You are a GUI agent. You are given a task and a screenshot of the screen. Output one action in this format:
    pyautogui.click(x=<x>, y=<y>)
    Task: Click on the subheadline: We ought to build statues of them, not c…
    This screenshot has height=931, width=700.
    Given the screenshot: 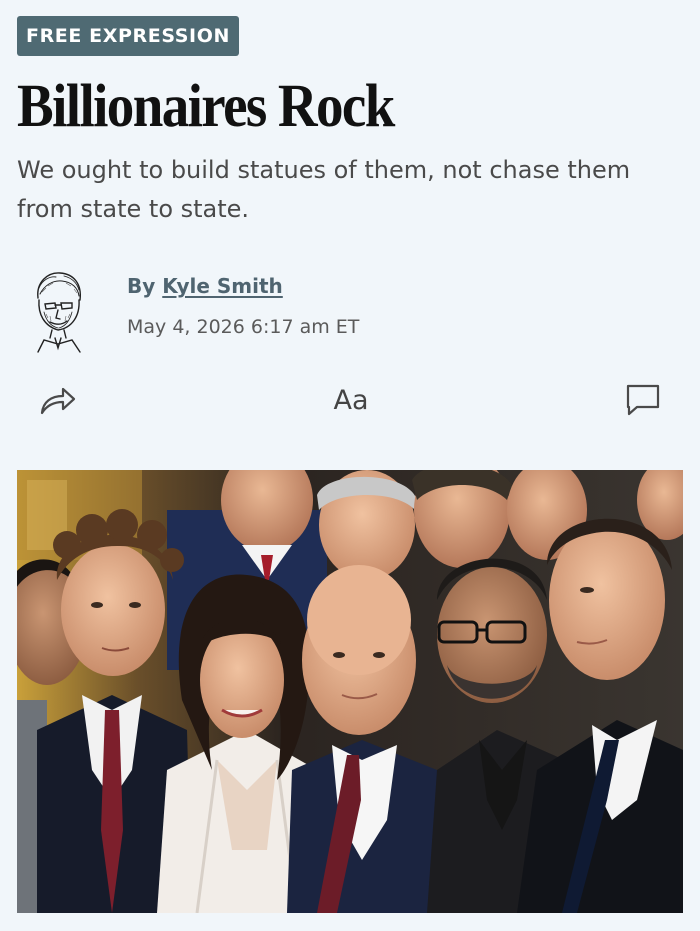 What is the action you would take?
    pyautogui.click(x=324, y=189)
    